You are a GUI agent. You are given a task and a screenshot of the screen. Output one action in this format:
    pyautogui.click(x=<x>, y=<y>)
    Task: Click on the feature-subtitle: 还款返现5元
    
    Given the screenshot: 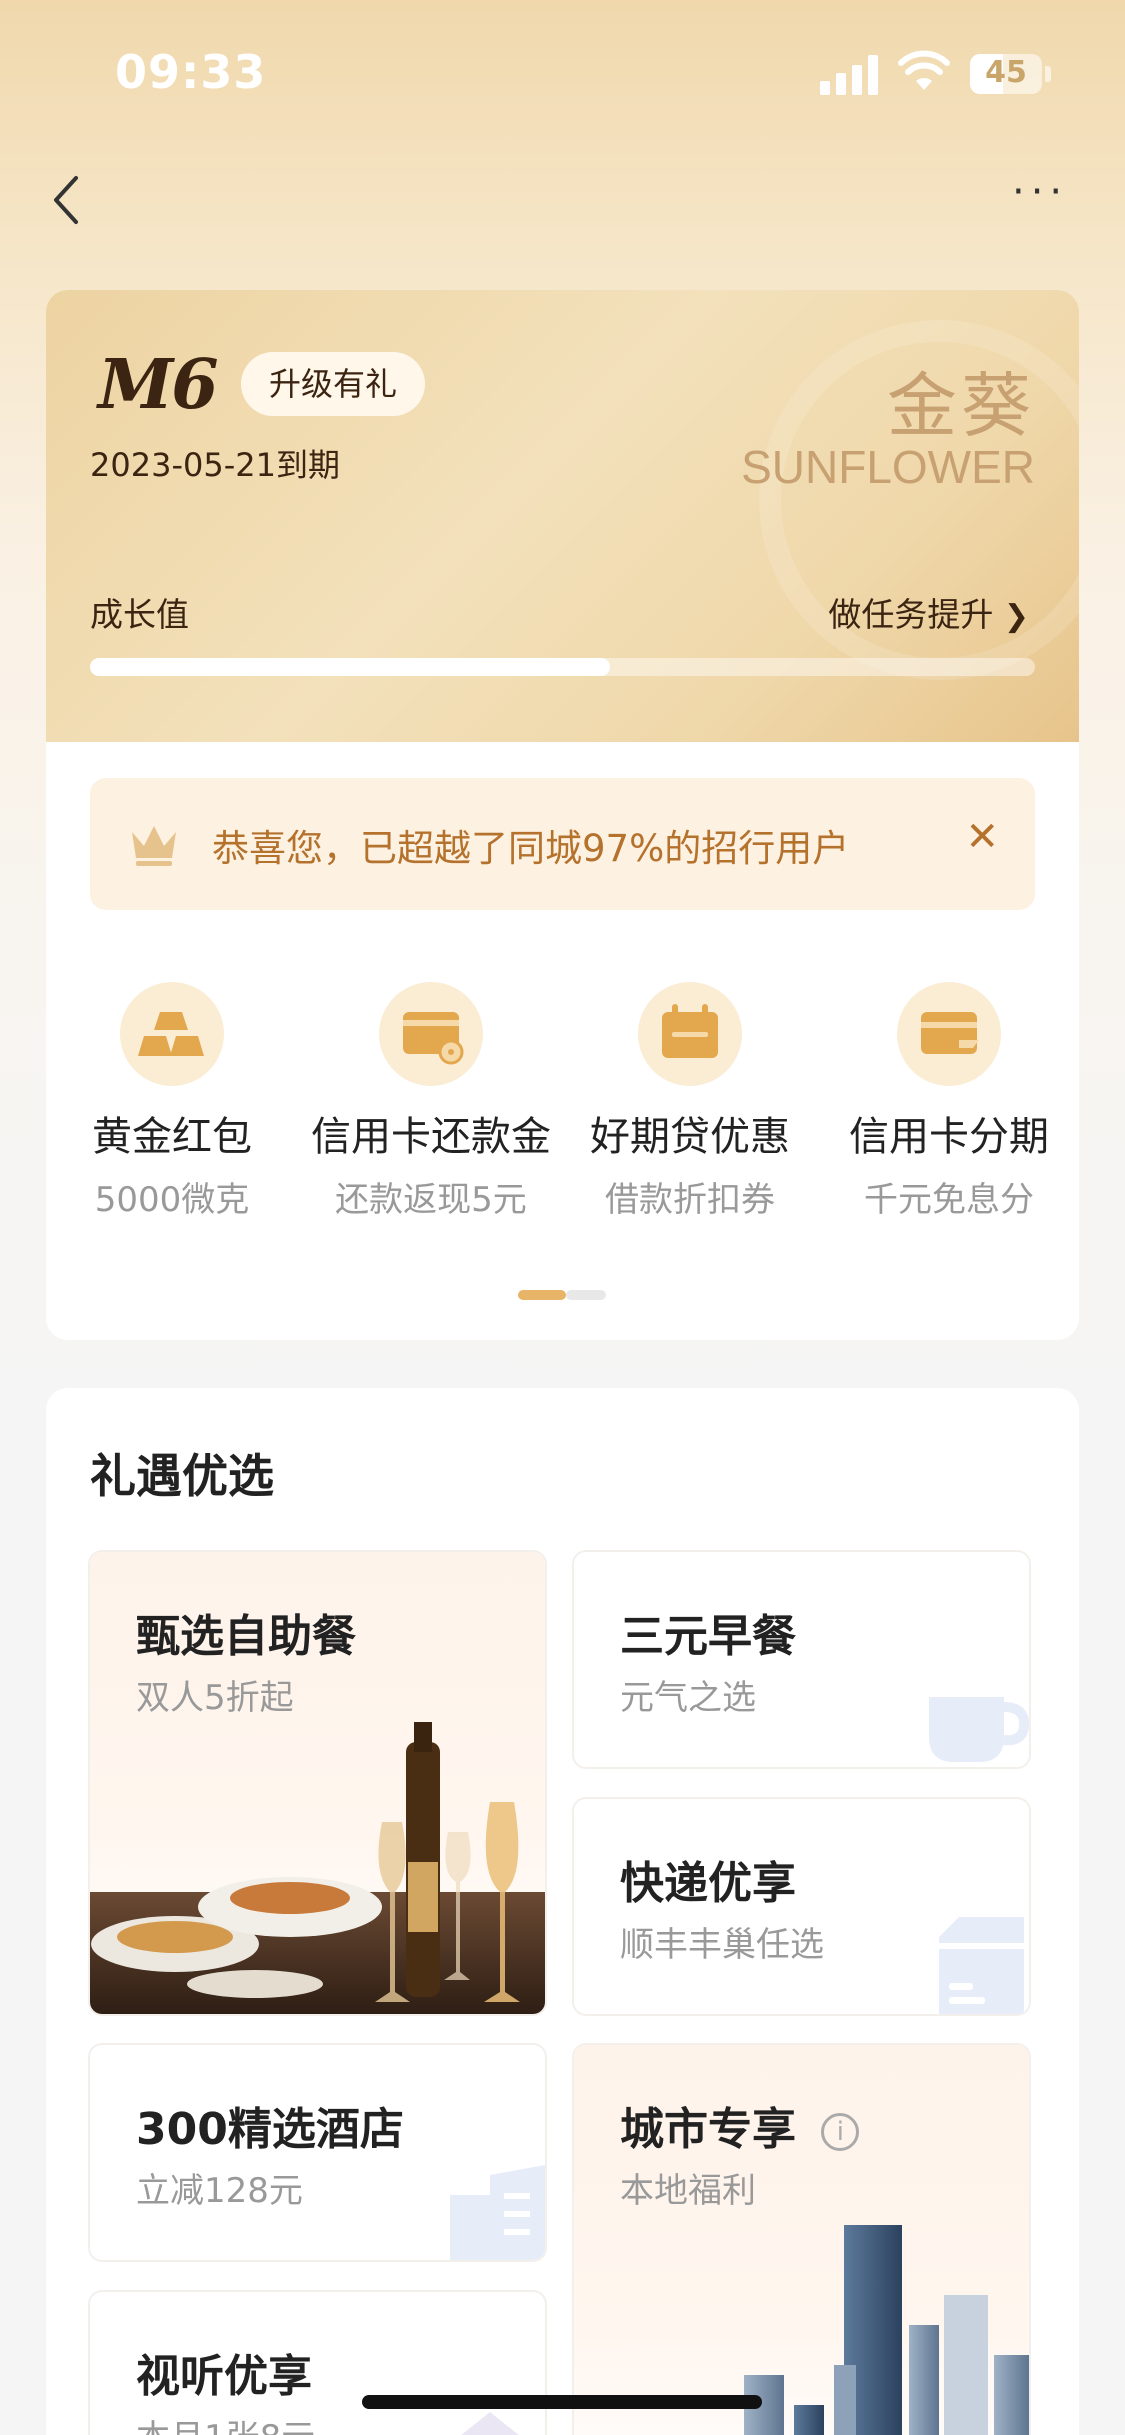 What is the action you would take?
    pyautogui.click(x=431, y=1200)
    